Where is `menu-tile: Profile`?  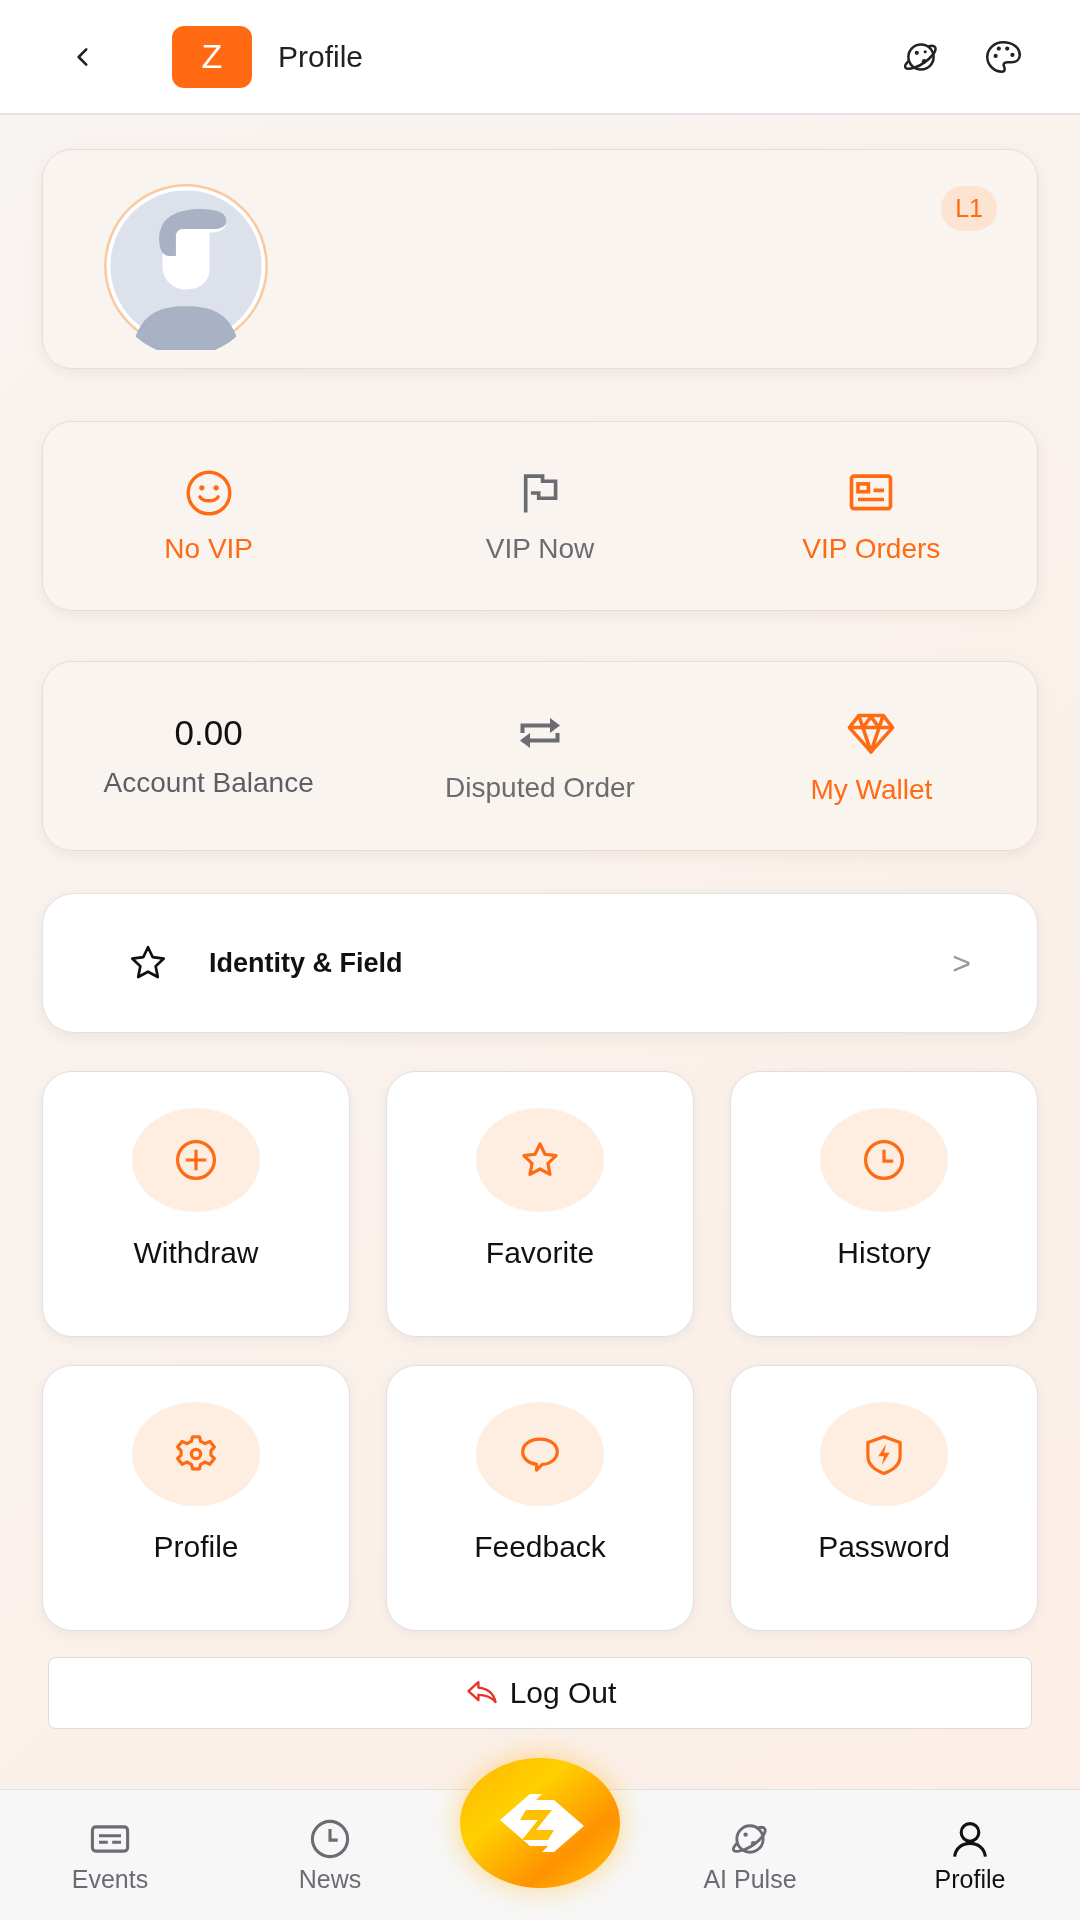
menu-tile: Profile is located at coordinates (196, 1498).